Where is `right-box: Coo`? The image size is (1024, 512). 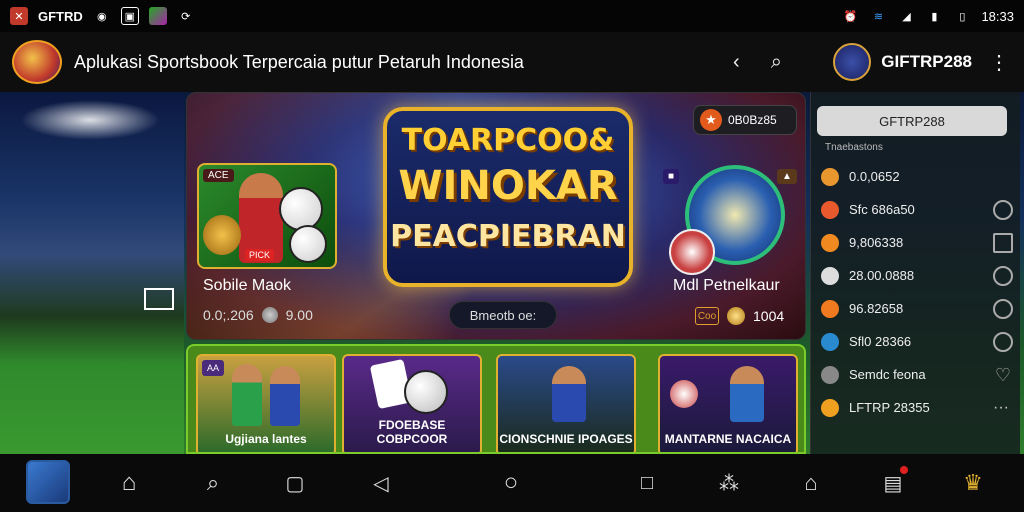 right-box: Coo is located at coordinates (707, 316).